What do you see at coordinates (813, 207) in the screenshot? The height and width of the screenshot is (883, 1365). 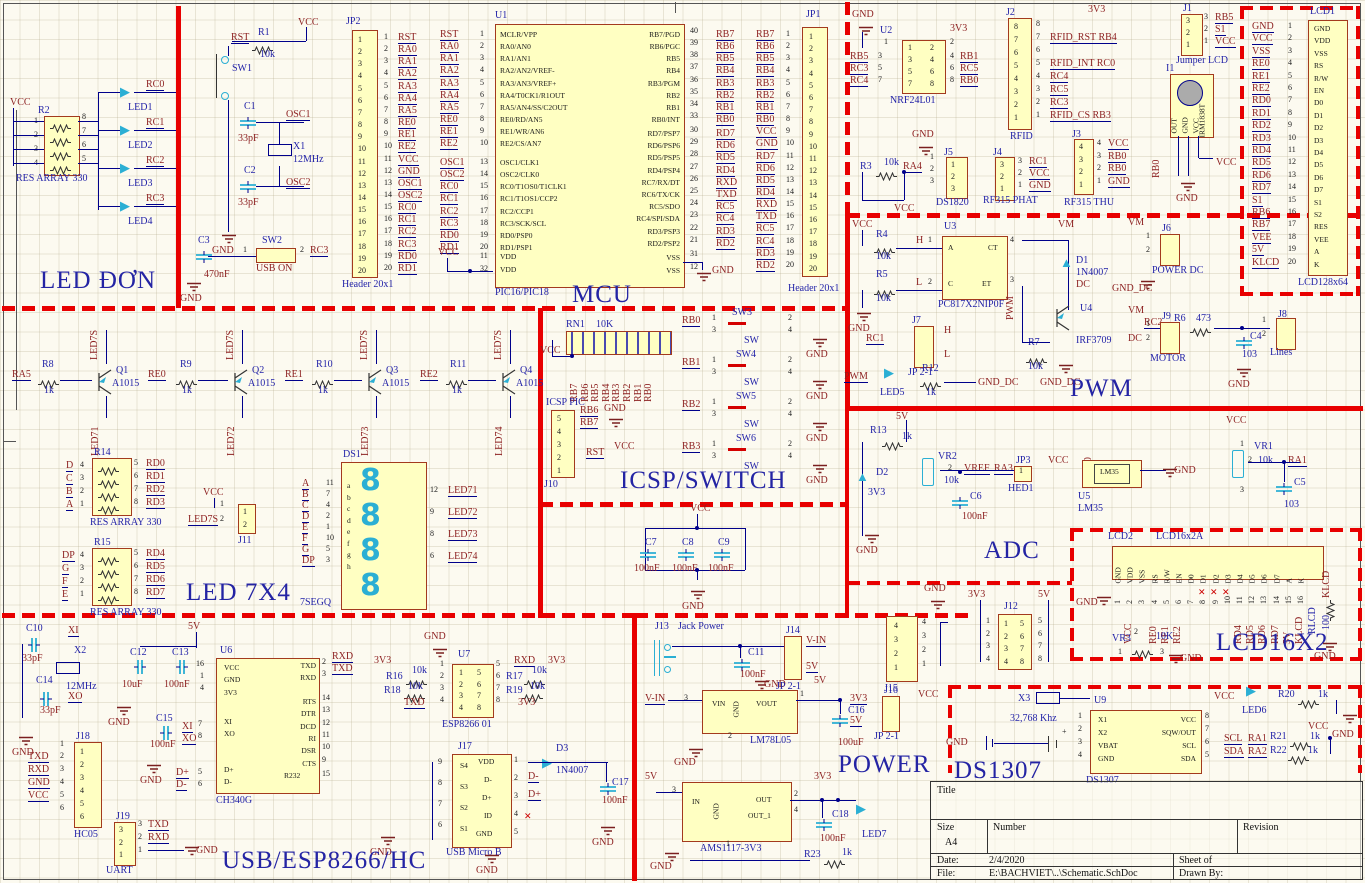 I see `schematic-label: 15` at bounding box center [813, 207].